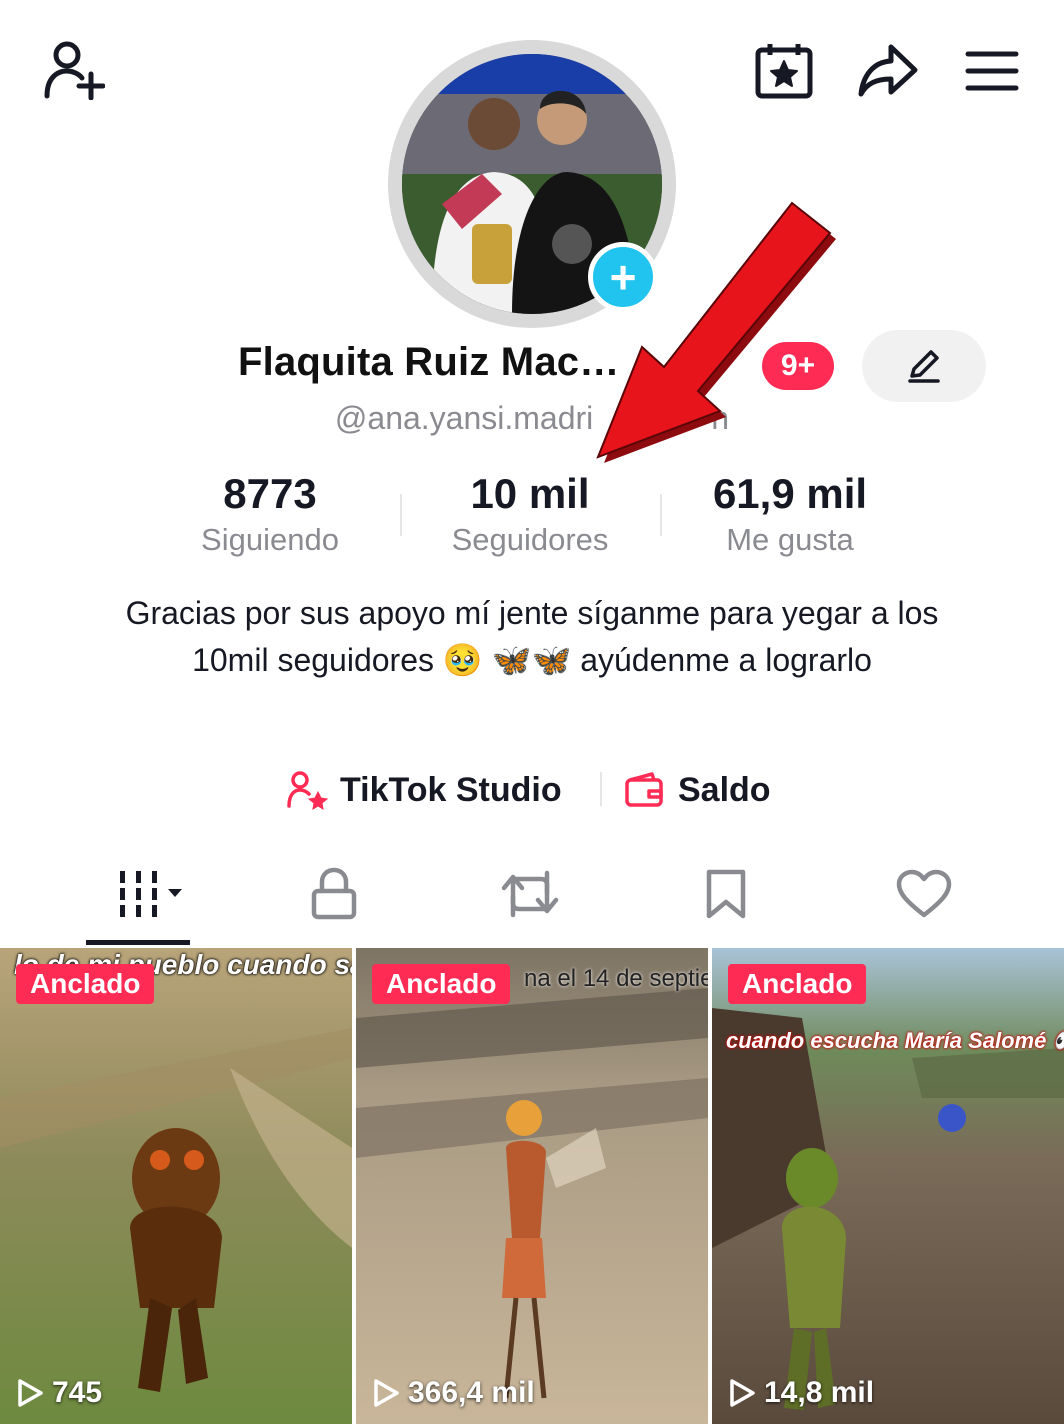 This screenshot has height=1424, width=1064. I want to click on view-count-value: 366,4 mil, so click(471, 1392).